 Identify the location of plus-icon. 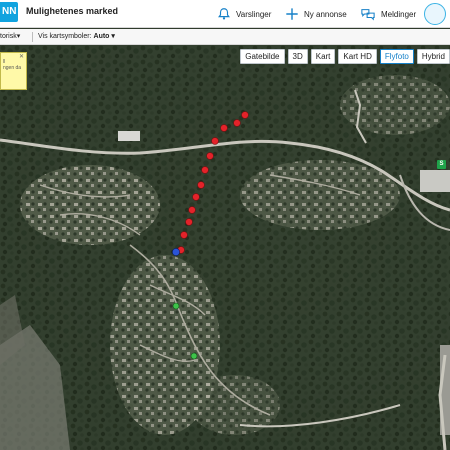
(292, 14).